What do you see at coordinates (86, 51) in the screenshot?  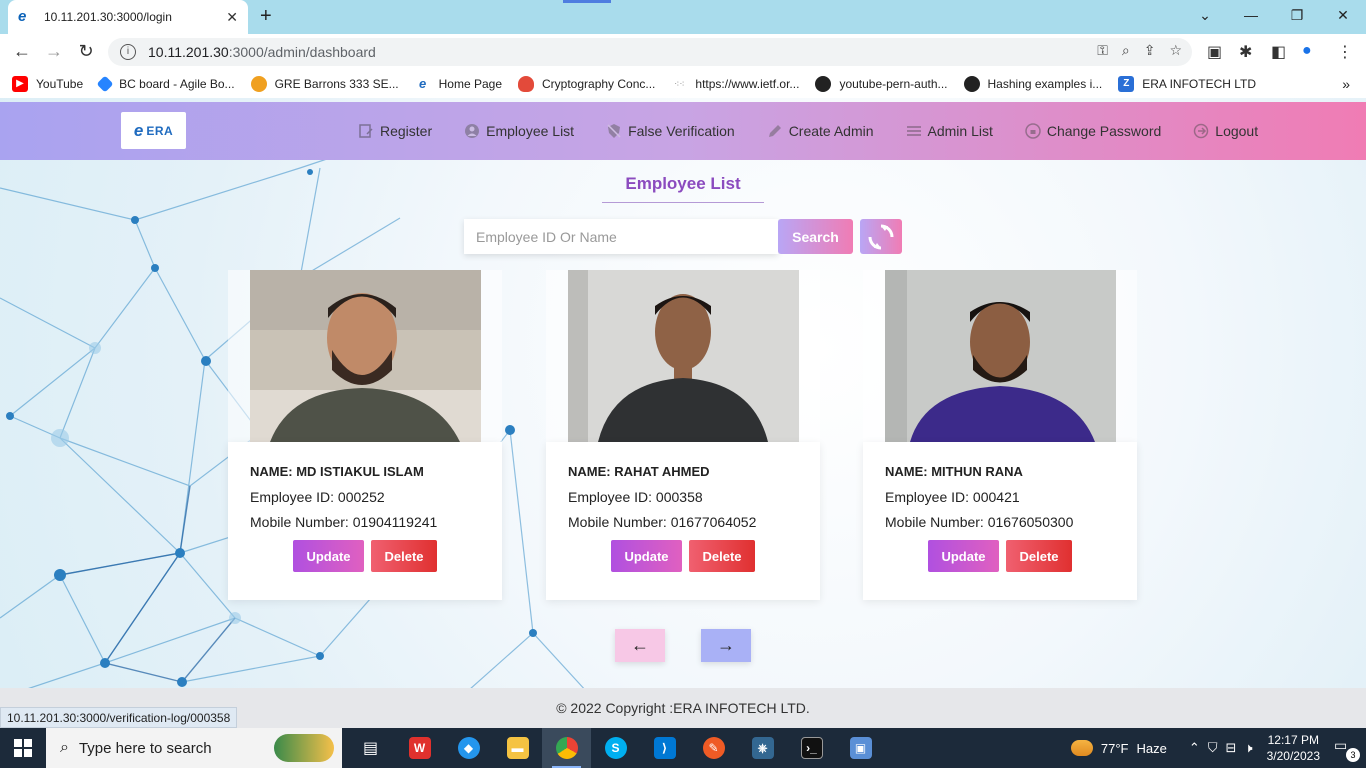 I see `reload-icon: ↻` at bounding box center [86, 51].